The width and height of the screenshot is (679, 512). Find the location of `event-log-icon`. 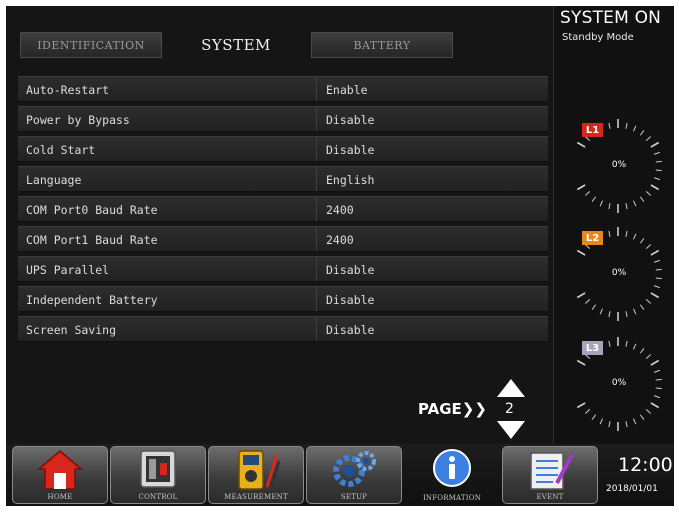

event-log-icon is located at coordinates (552, 471).